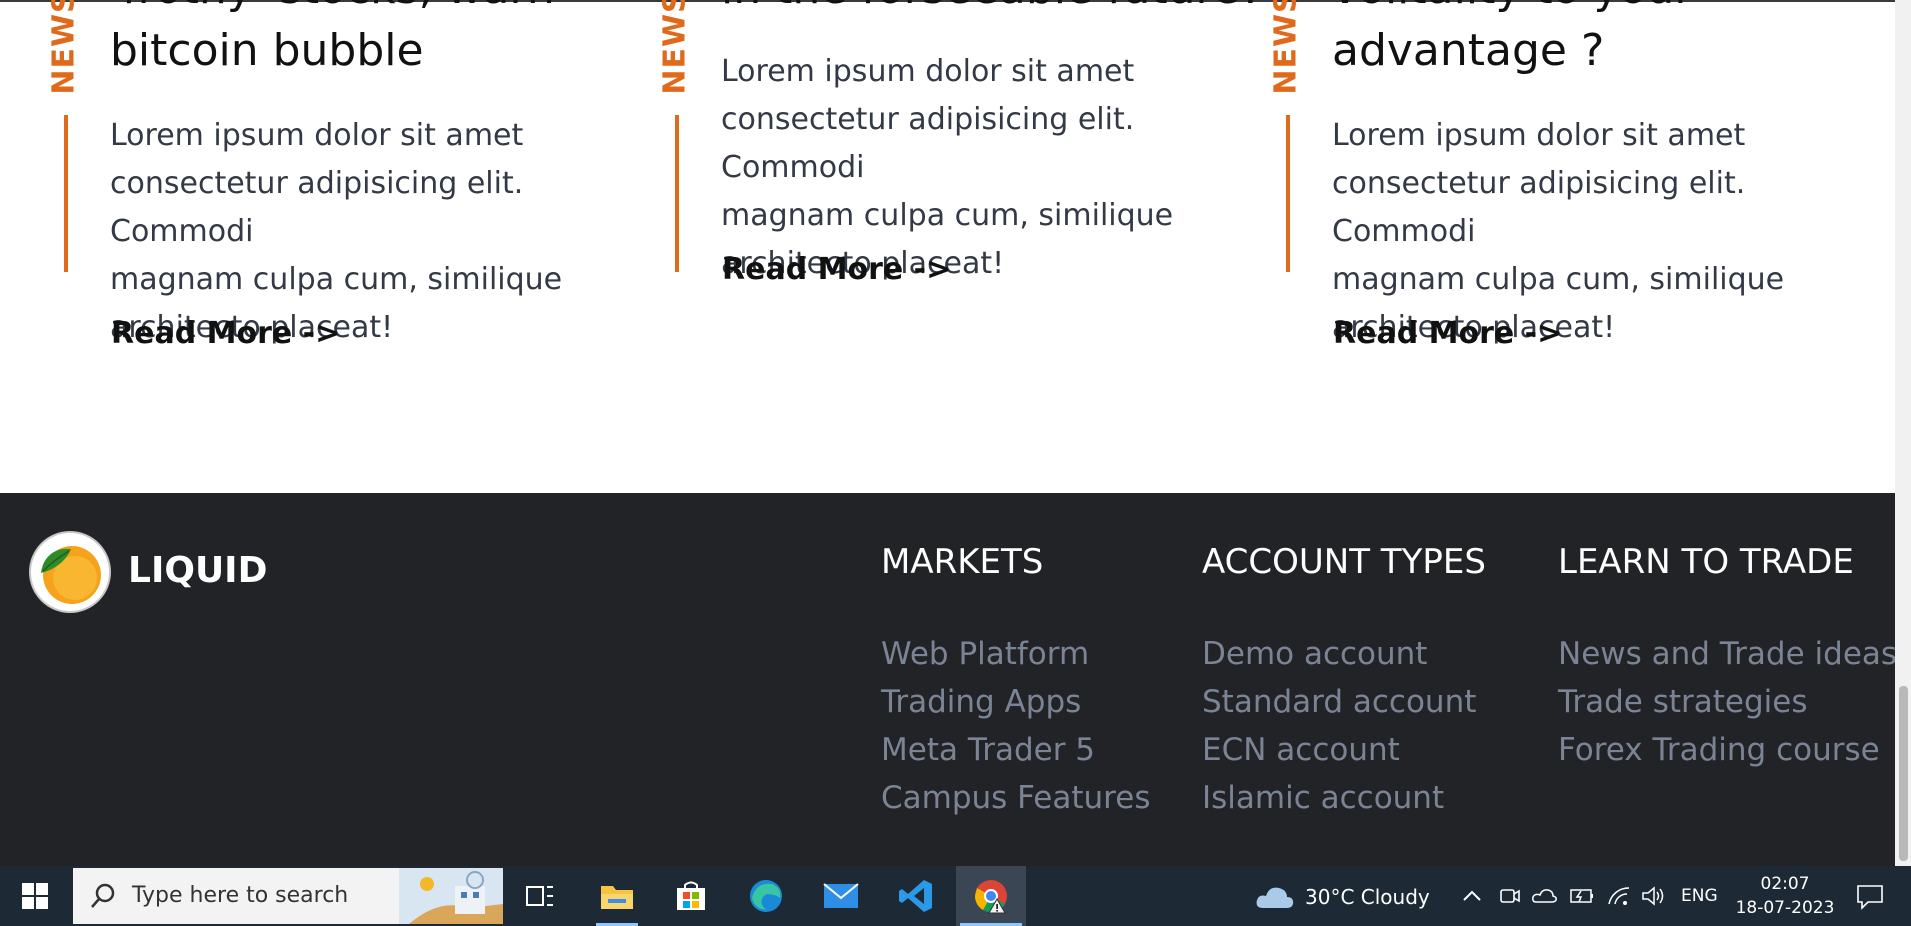  Describe the element at coordinates (1544, 896) in the screenshot. I see `onedrive-icon` at that location.